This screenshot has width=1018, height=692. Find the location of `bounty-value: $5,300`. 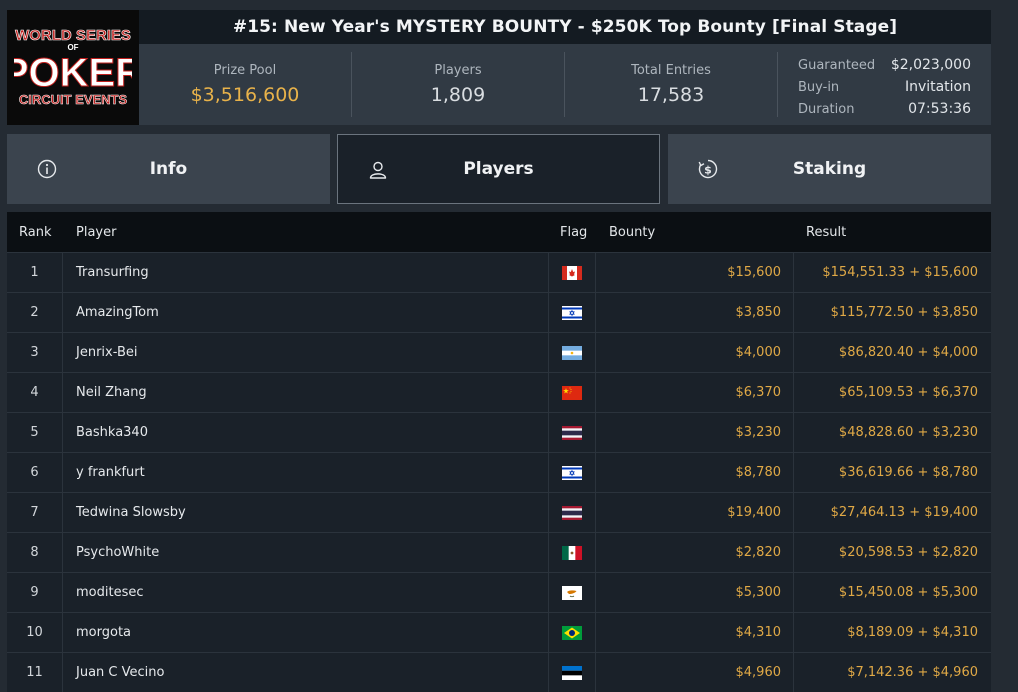

bounty-value: $5,300 is located at coordinates (695, 592).